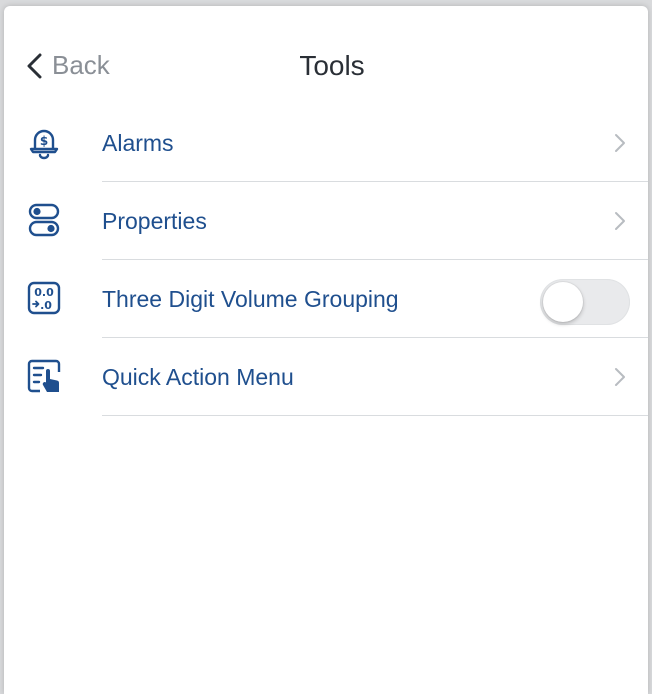 This screenshot has width=652, height=694. Describe the element at coordinates (44, 292) in the screenshot. I see `svg-text: 0.0` at that location.